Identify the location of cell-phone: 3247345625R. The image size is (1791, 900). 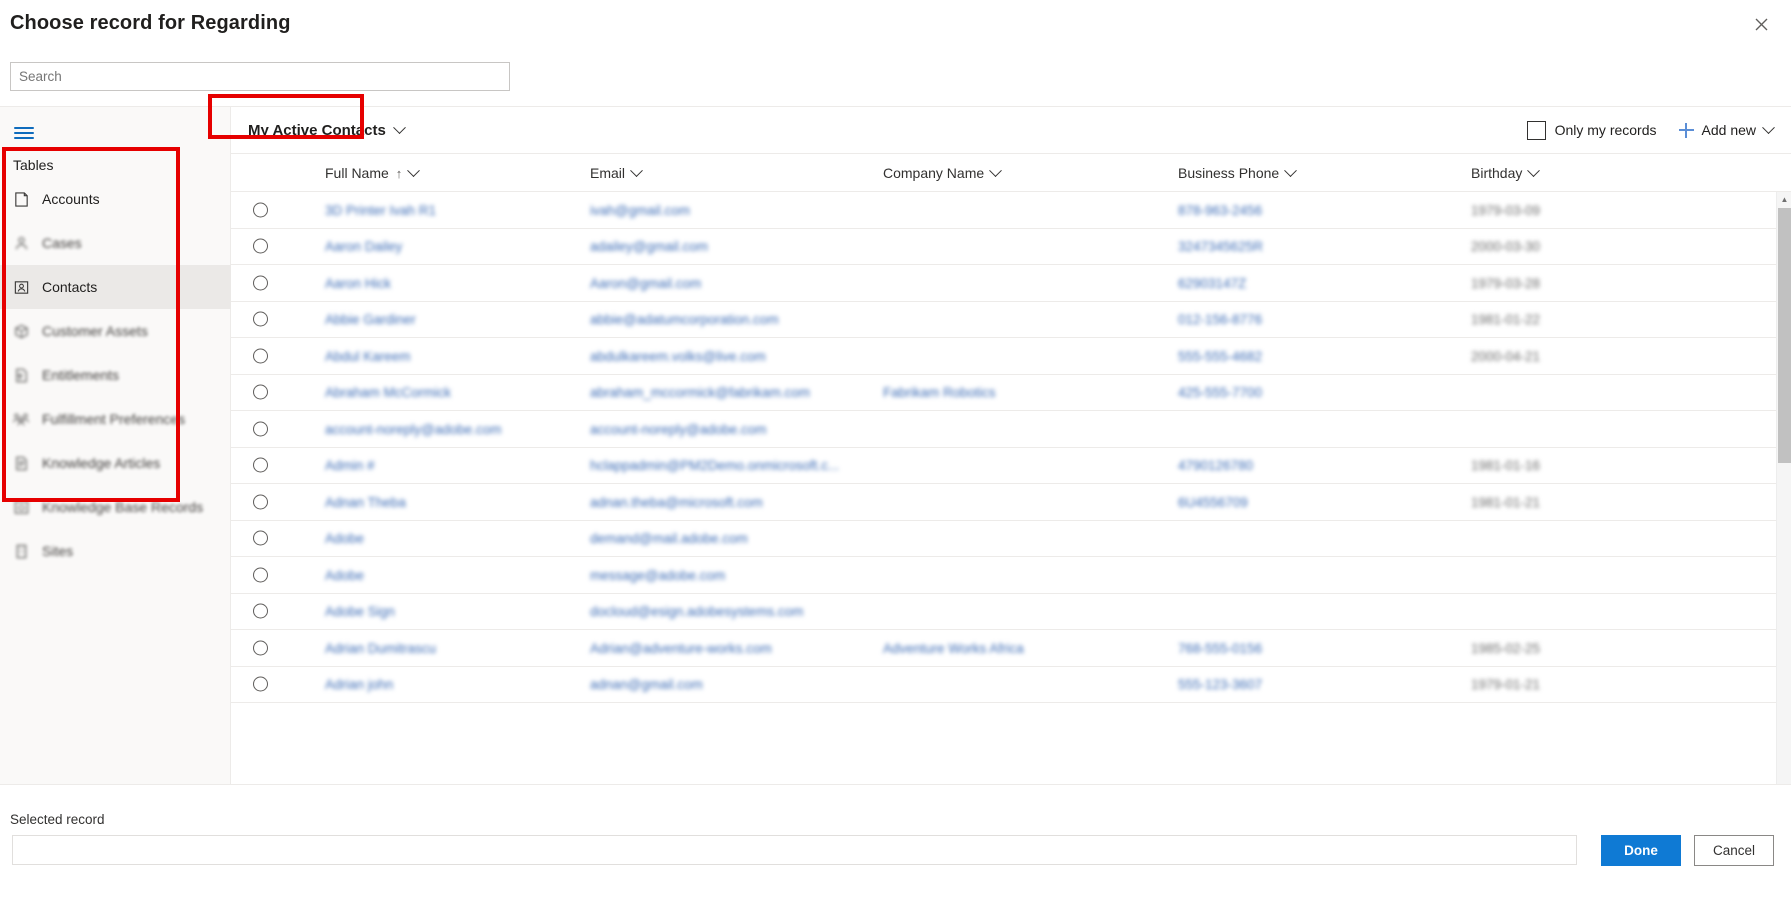
(1278, 247).